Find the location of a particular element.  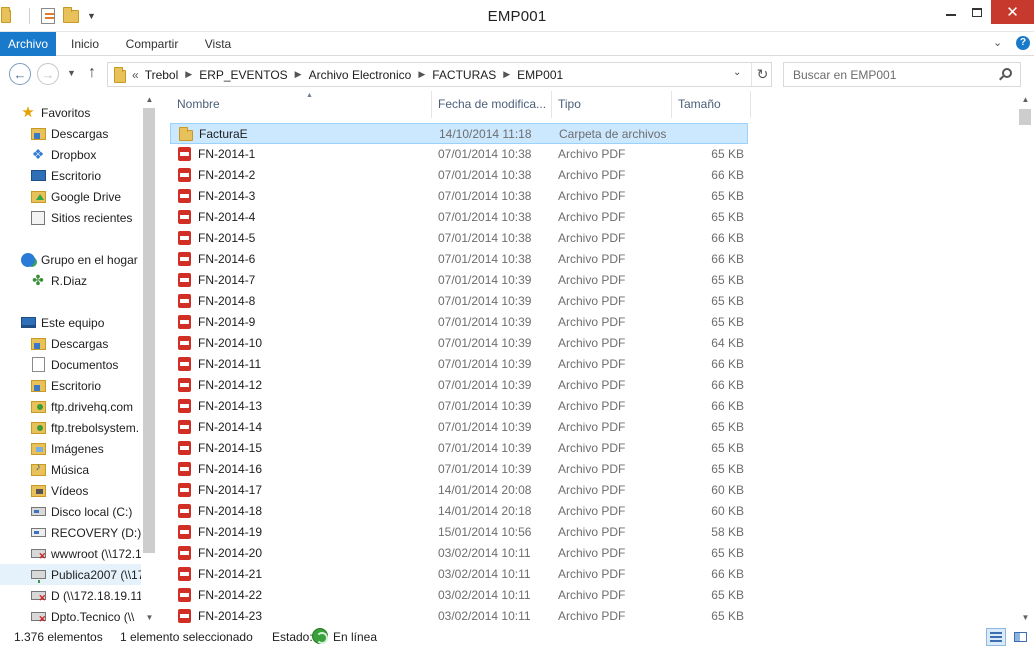

close-button: ✕ is located at coordinates (1012, 12).